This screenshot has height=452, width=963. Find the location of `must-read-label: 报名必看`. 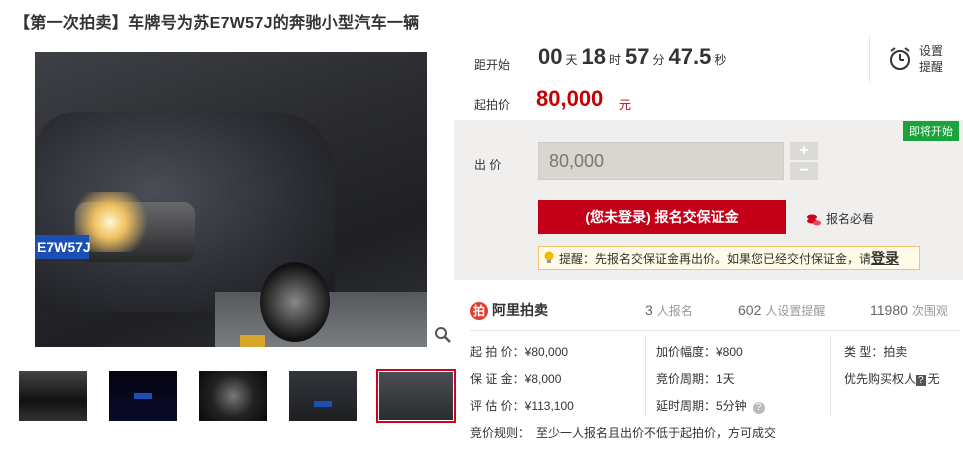

must-read-label: 报名必看 is located at coordinates (850, 219).